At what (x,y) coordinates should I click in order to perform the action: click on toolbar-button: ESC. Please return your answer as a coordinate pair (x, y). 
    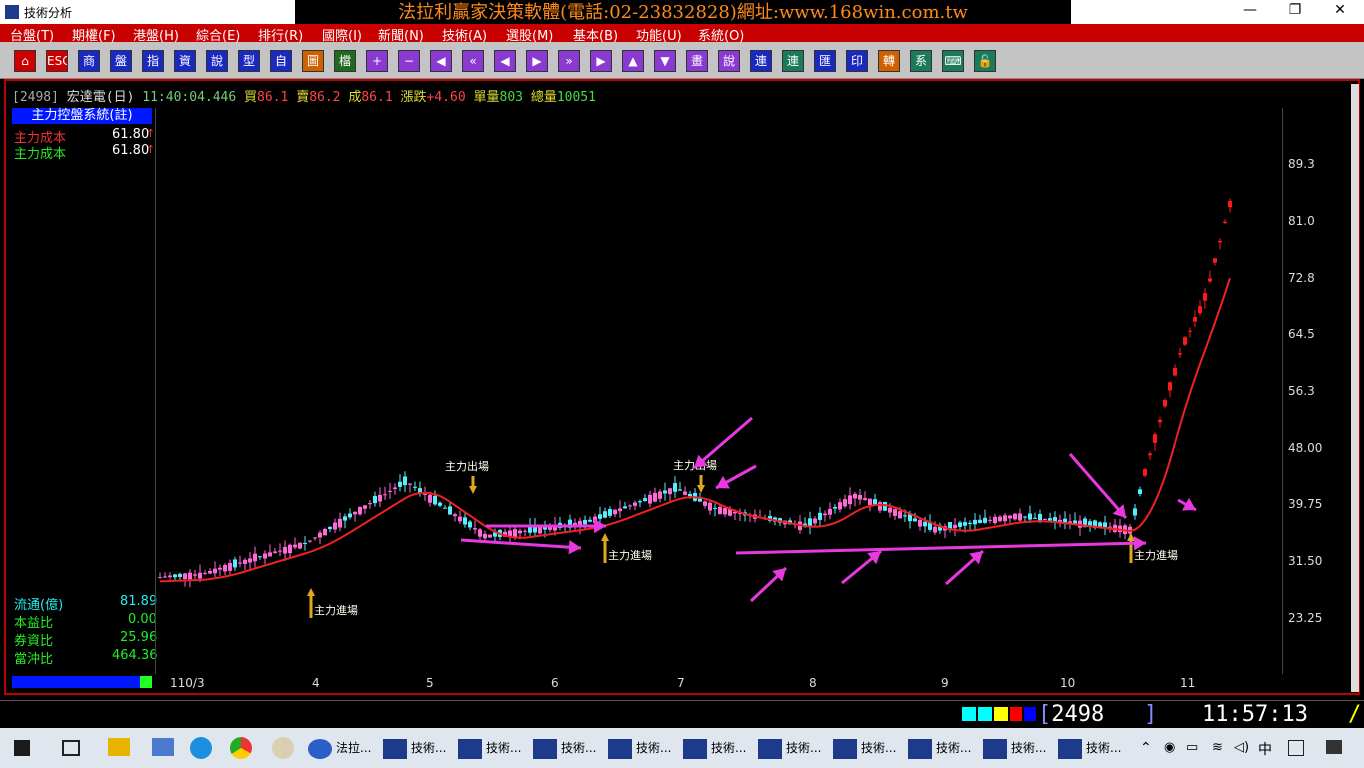
    Looking at the image, I should click on (57, 61).